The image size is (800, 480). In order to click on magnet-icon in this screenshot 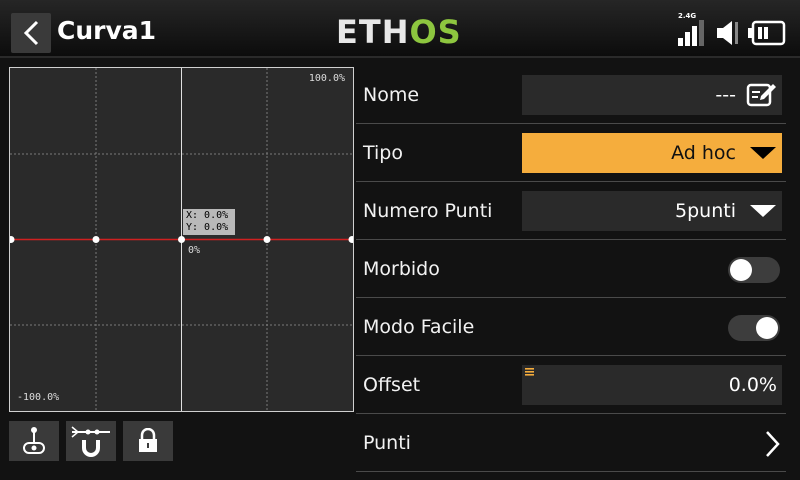, I will do `click(90, 441)`.